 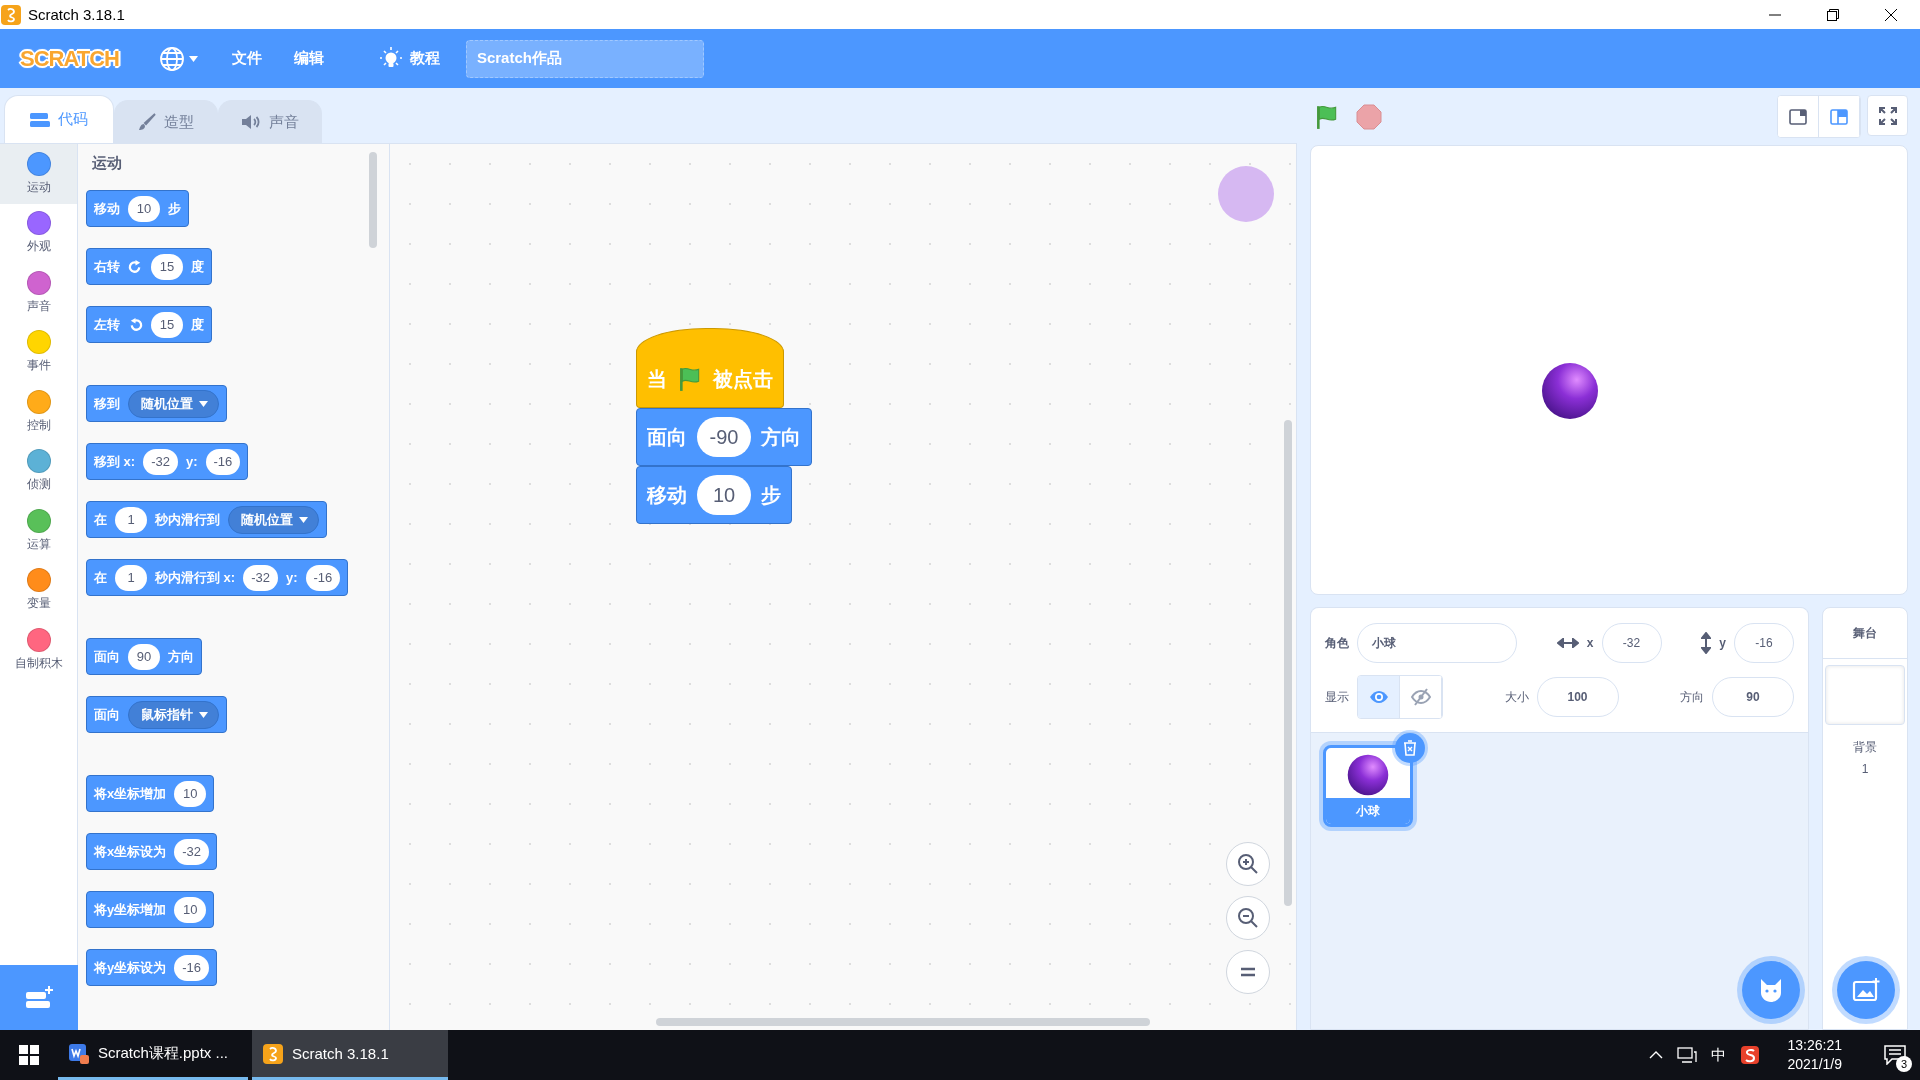 I want to click on vertical-arrow-icon, so click(x=1706, y=643).